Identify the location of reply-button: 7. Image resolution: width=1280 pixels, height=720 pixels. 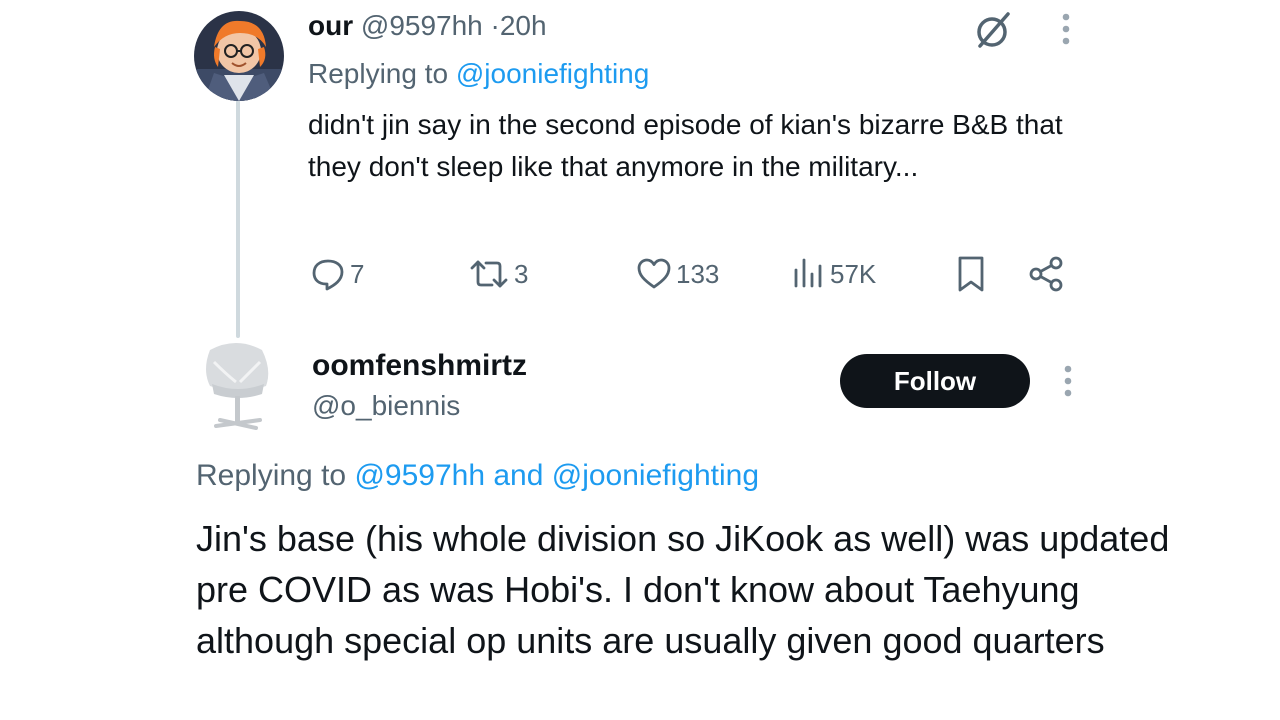
(337, 274).